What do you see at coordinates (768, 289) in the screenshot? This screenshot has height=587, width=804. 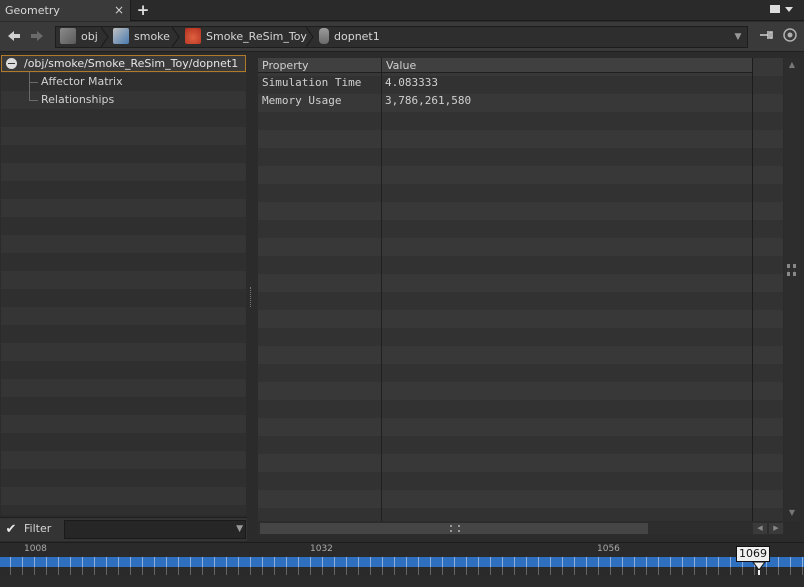 I see `table-overflow-area` at bounding box center [768, 289].